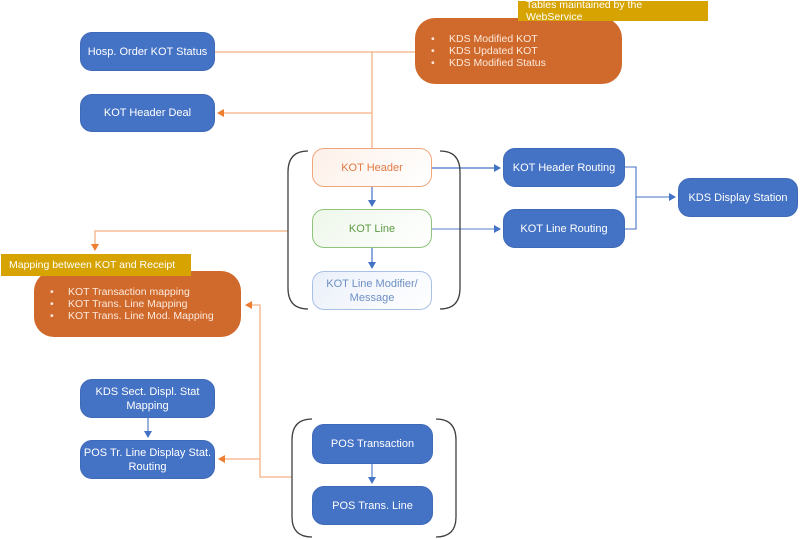 This screenshot has height=539, width=800. I want to click on list-item: KOT Trans. Line Mapping, so click(130, 304).